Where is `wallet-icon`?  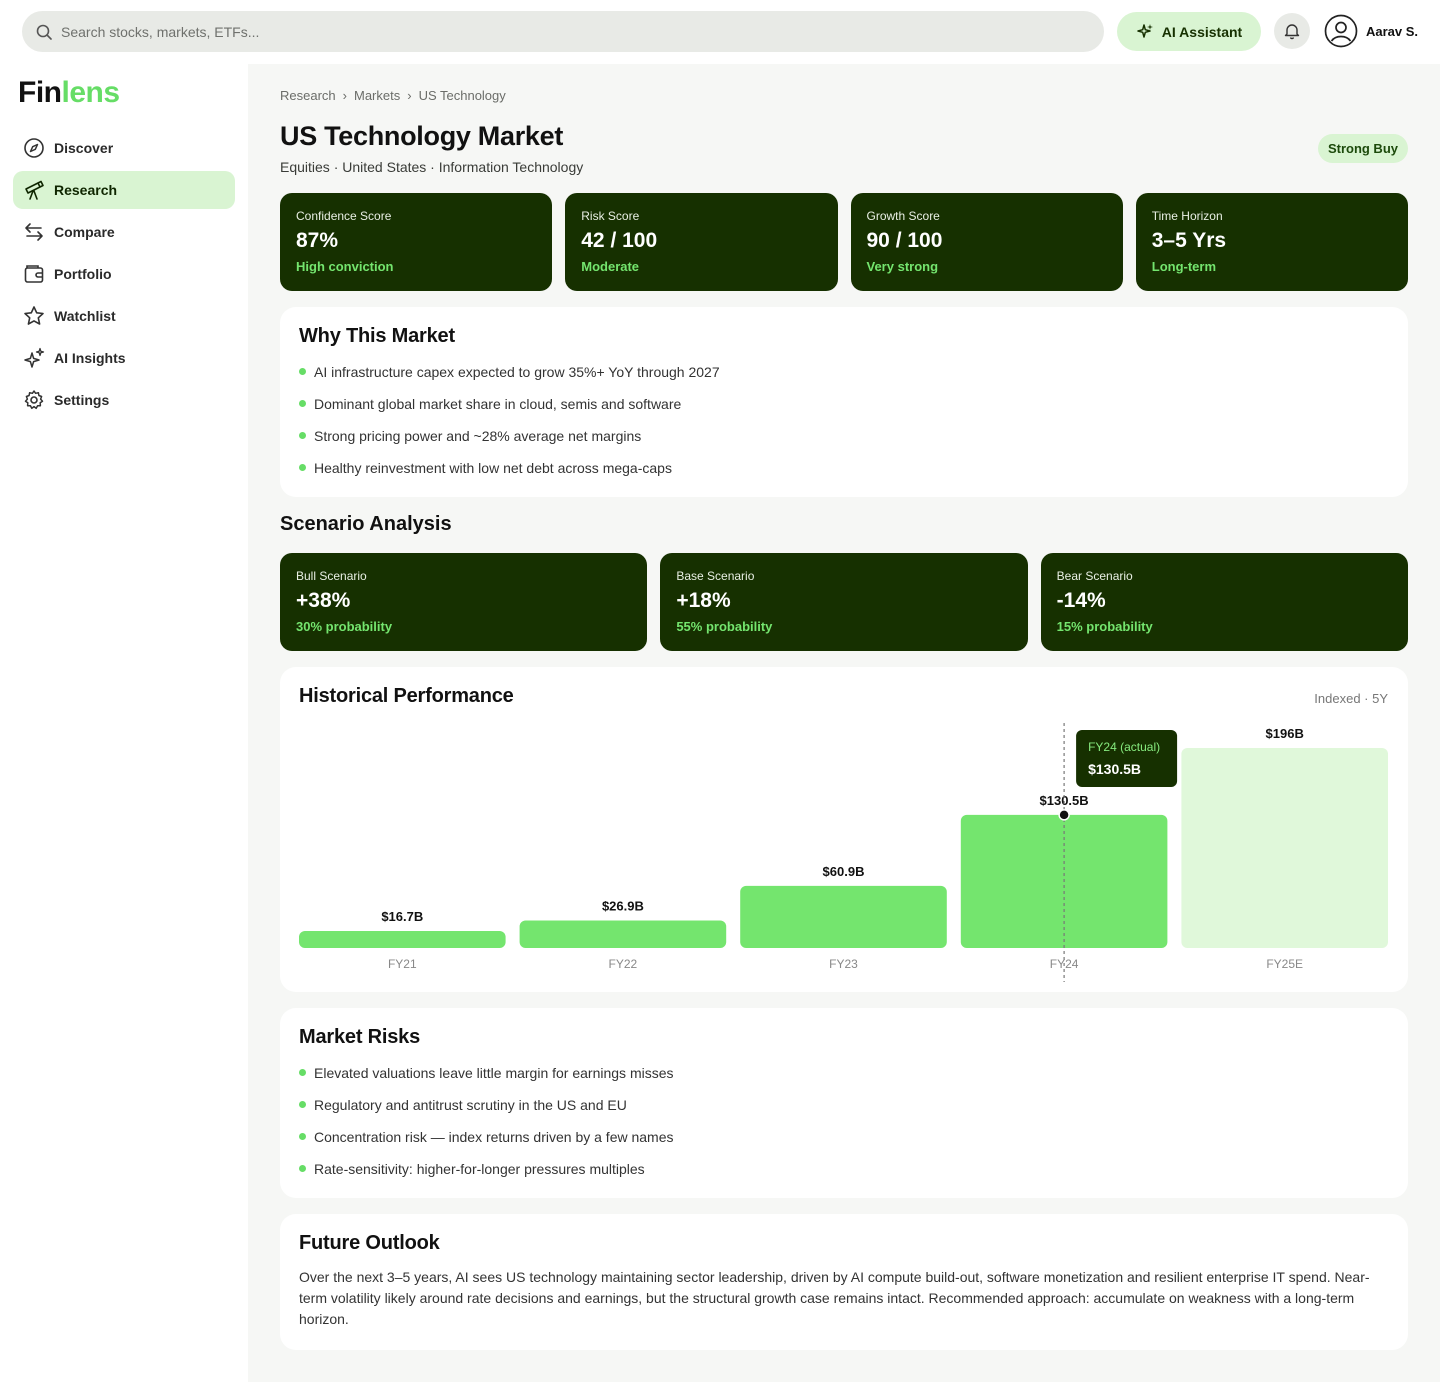 wallet-icon is located at coordinates (34, 274).